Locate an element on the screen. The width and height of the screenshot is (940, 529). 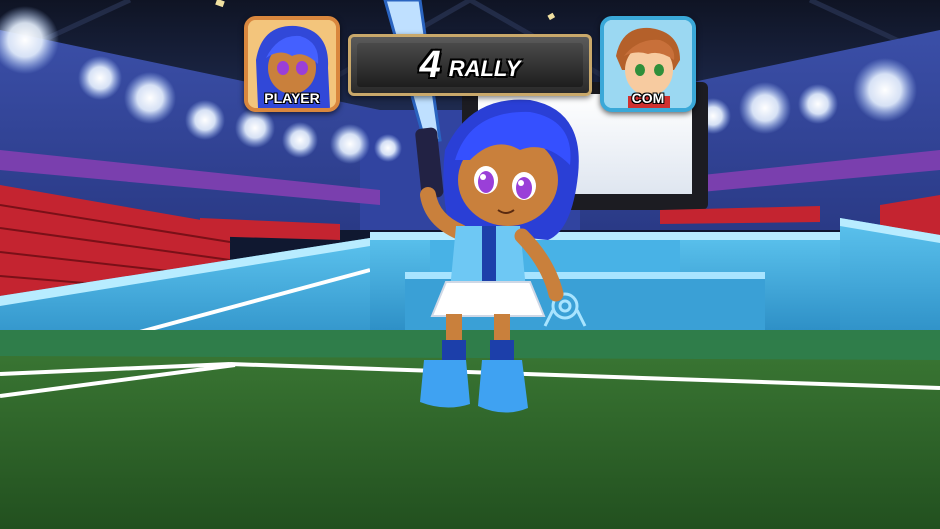
player-label: PLAYER is located at coordinates (292, 98).